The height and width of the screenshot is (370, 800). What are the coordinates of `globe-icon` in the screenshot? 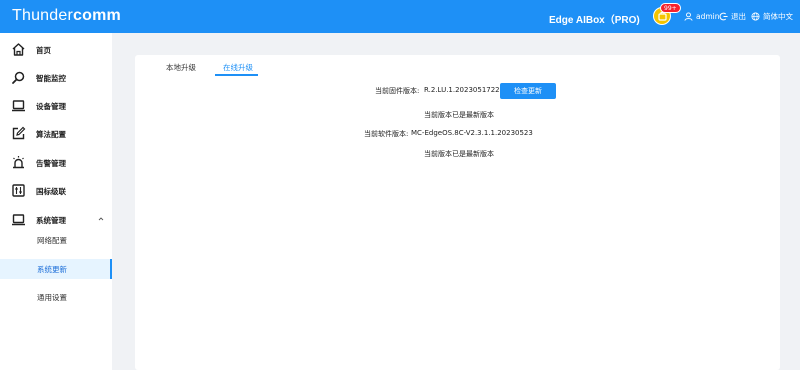 It's located at (755, 16).